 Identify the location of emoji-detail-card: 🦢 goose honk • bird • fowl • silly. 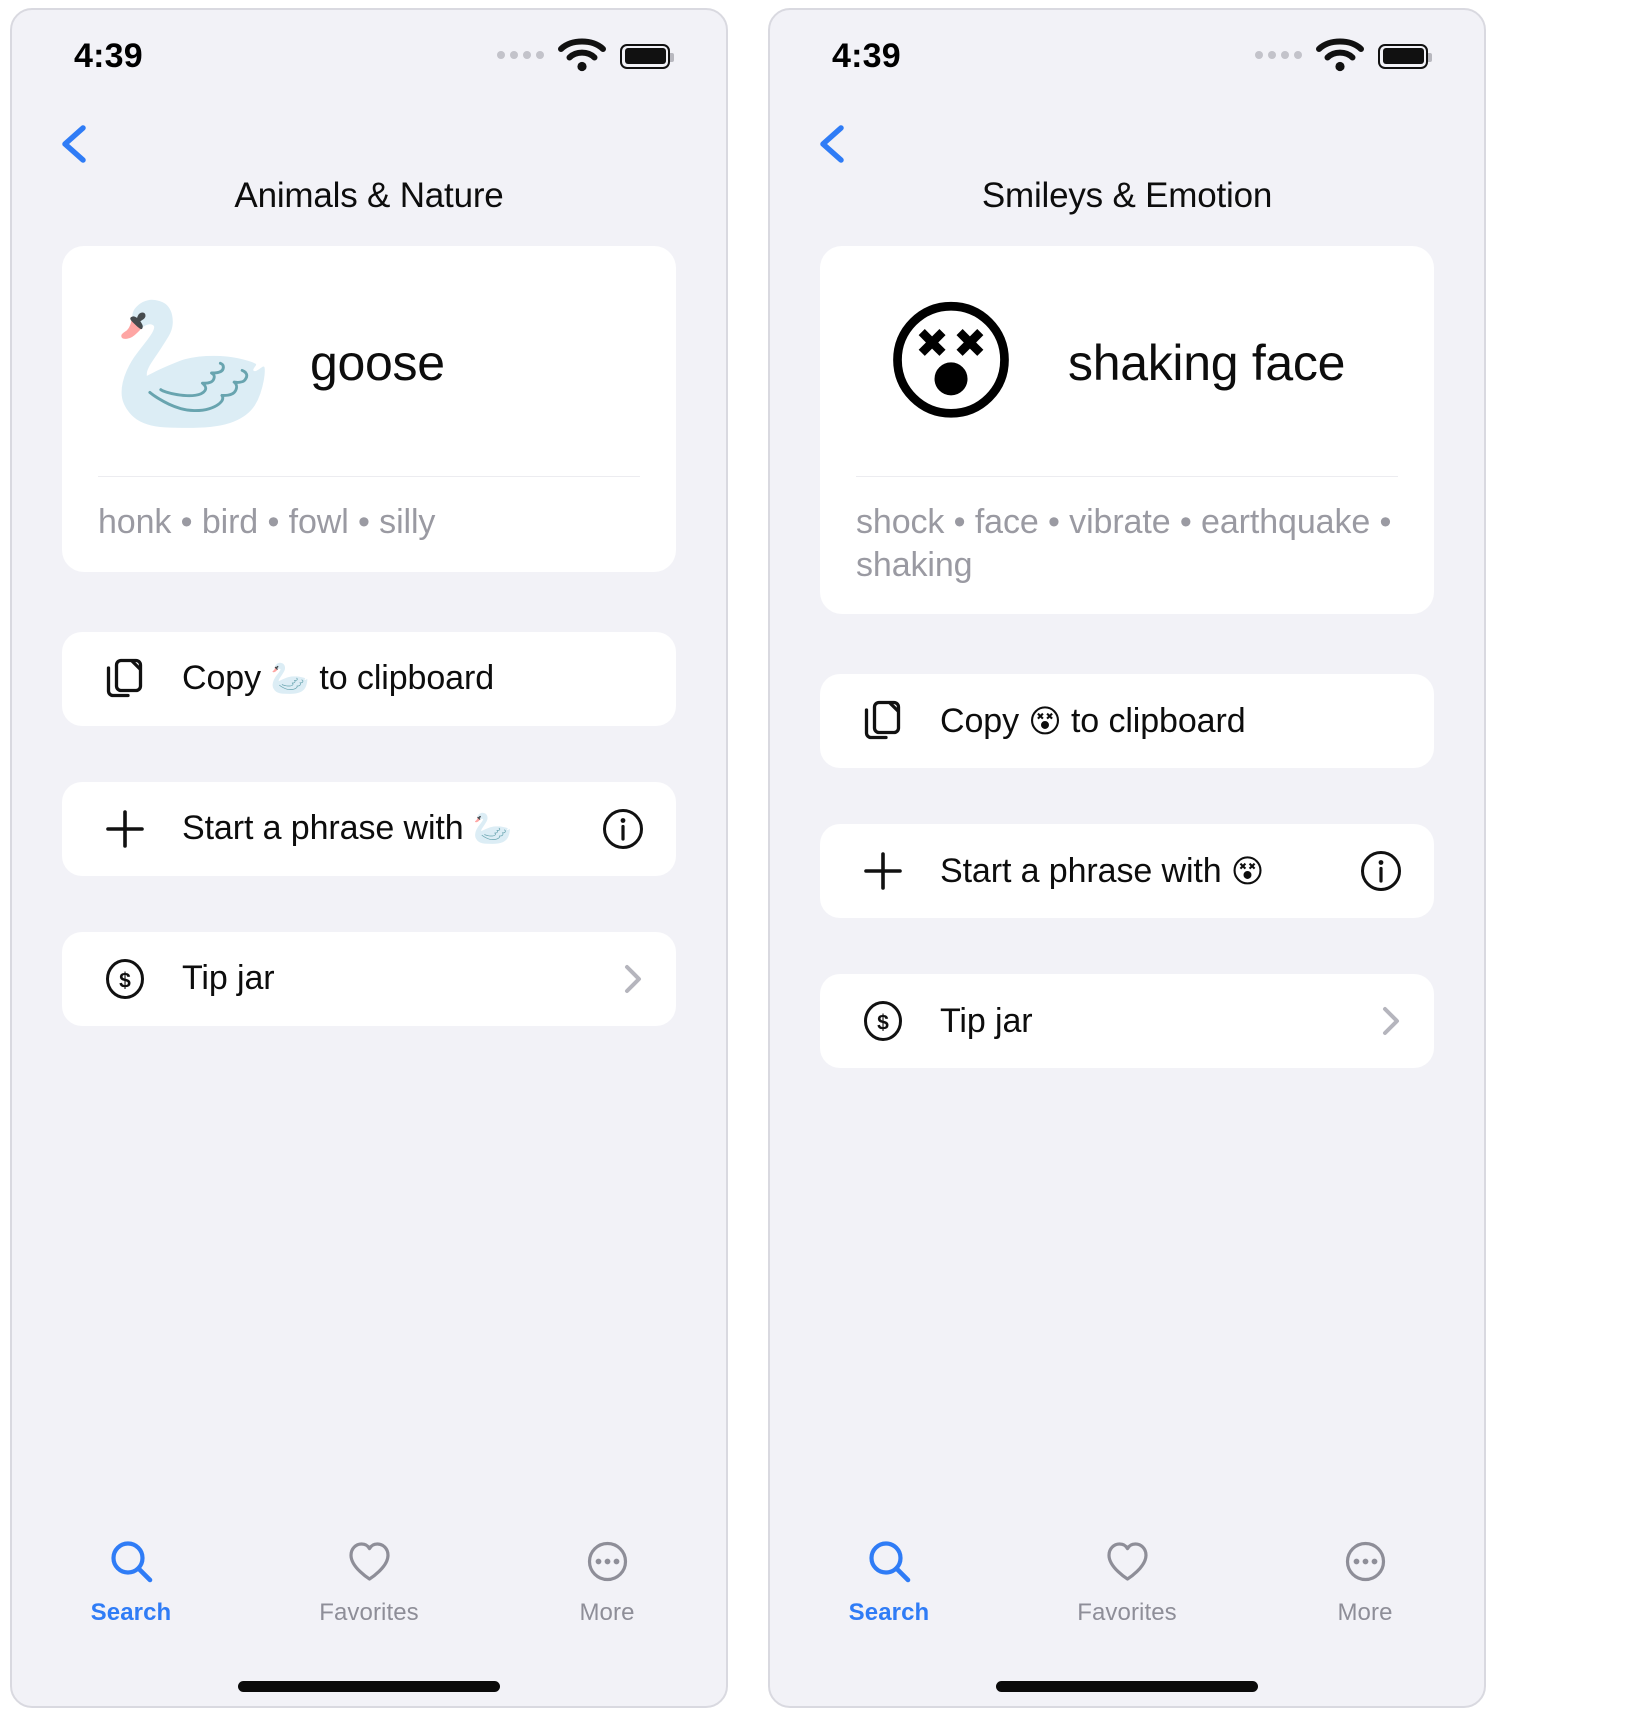
(369, 409).